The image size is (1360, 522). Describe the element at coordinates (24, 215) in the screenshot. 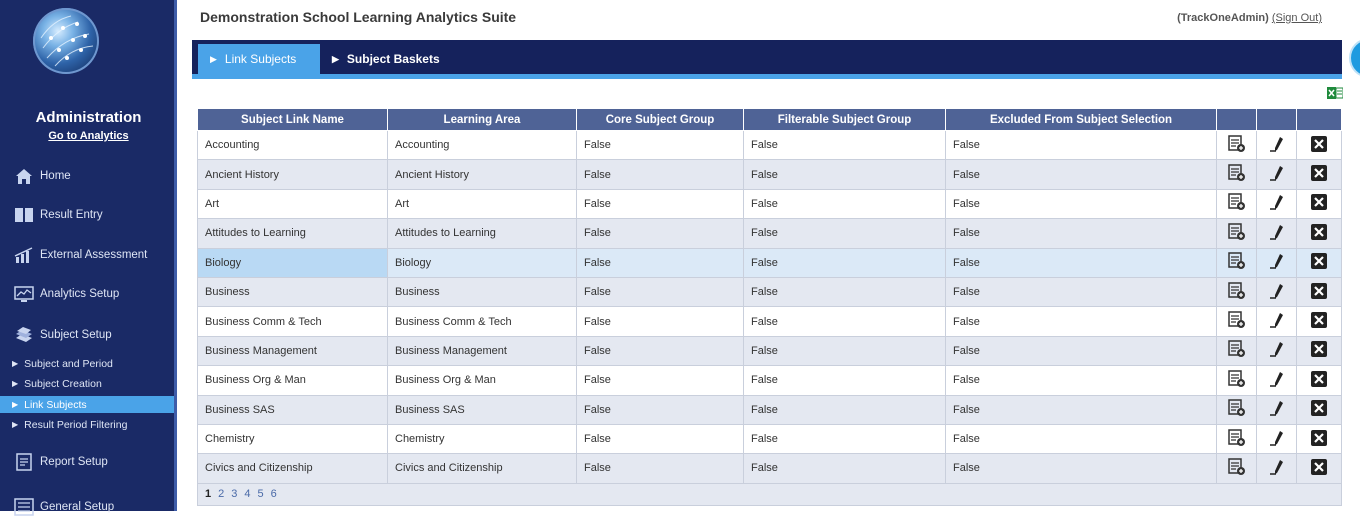

I see `book-icon` at that location.